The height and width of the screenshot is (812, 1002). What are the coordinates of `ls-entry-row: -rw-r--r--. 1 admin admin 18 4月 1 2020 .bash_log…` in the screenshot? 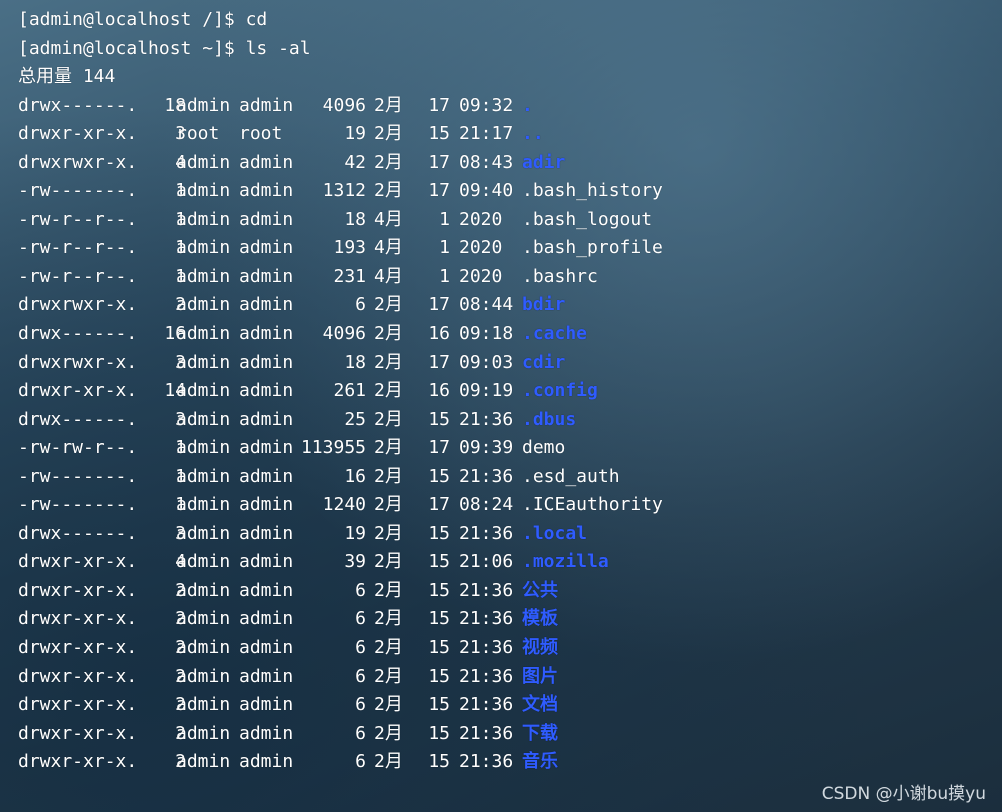 It's located at (378, 220).